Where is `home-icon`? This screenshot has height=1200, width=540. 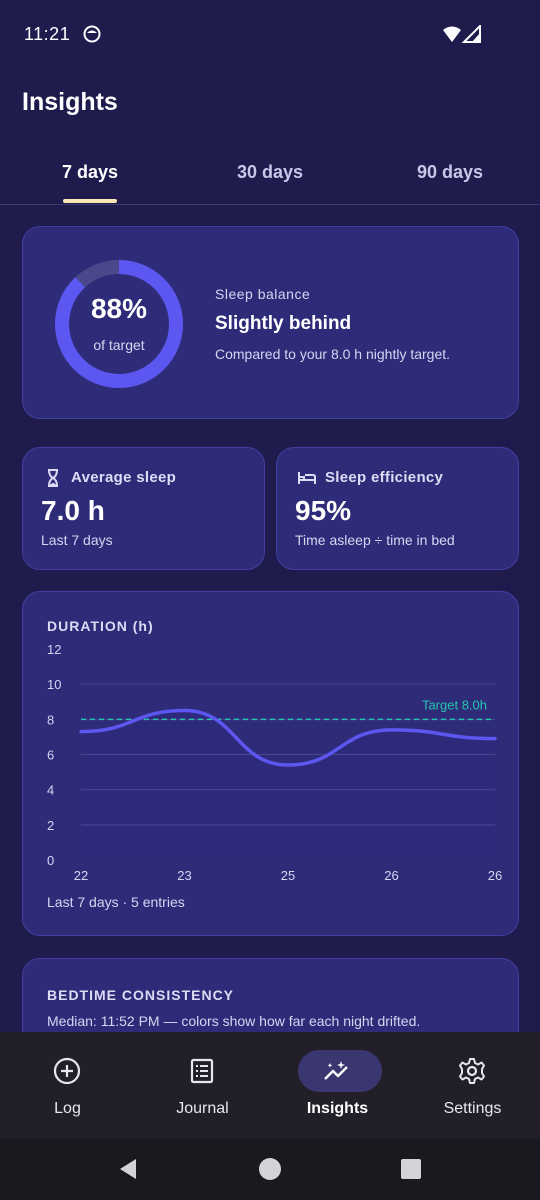 home-icon is located at coordinates (270, 1169).